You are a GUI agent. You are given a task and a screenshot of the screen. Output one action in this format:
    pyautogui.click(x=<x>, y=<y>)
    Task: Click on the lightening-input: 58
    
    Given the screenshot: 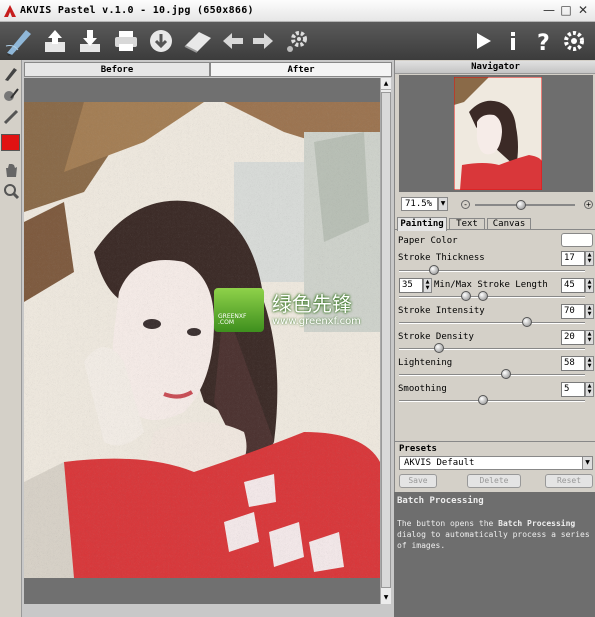 What is the action you would take?
    pyautogui.click(x=573, y=363)
    